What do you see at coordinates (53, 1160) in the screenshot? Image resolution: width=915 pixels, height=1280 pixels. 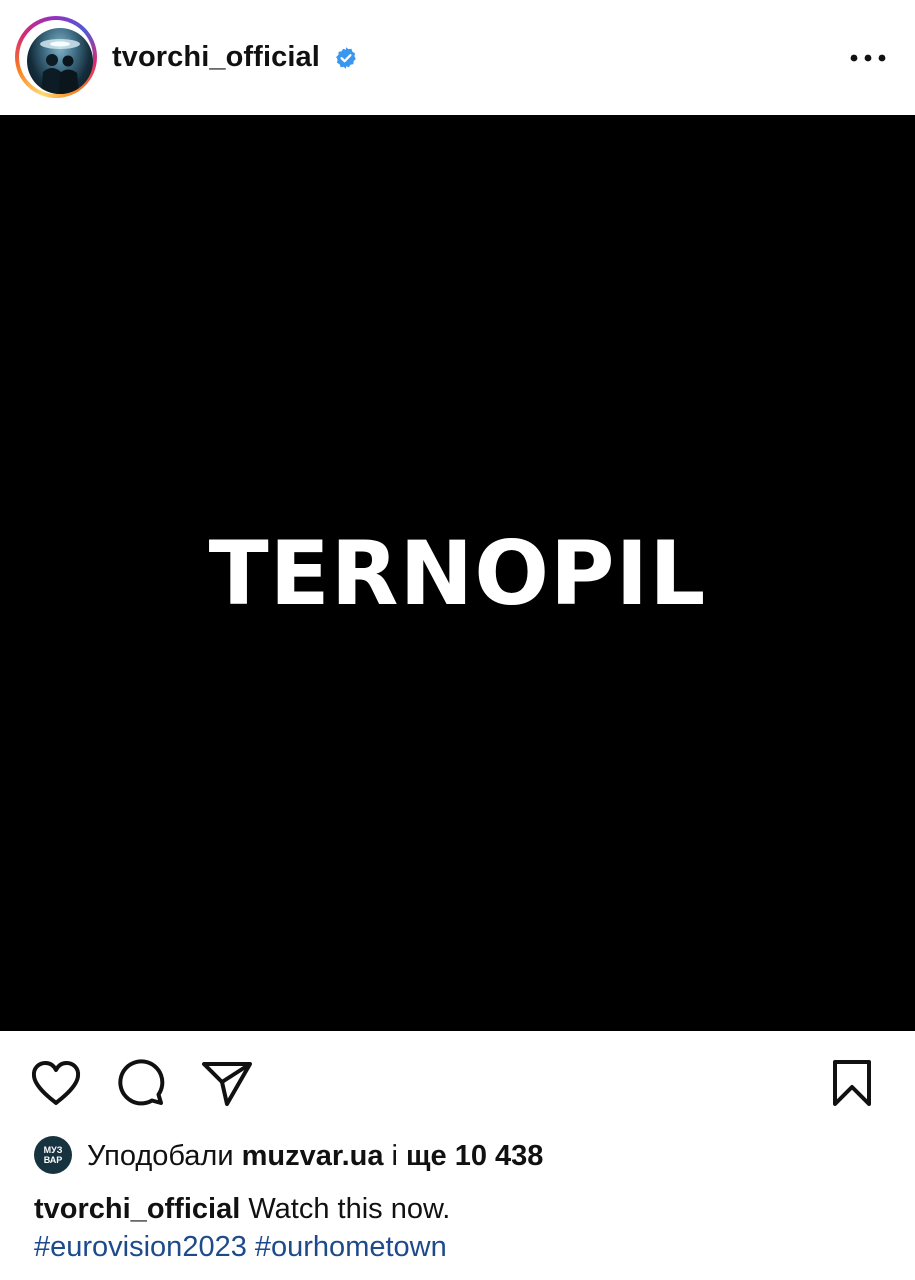 I see `liker-avatar-line2: ВАР` at bounding box center [53, 1160].